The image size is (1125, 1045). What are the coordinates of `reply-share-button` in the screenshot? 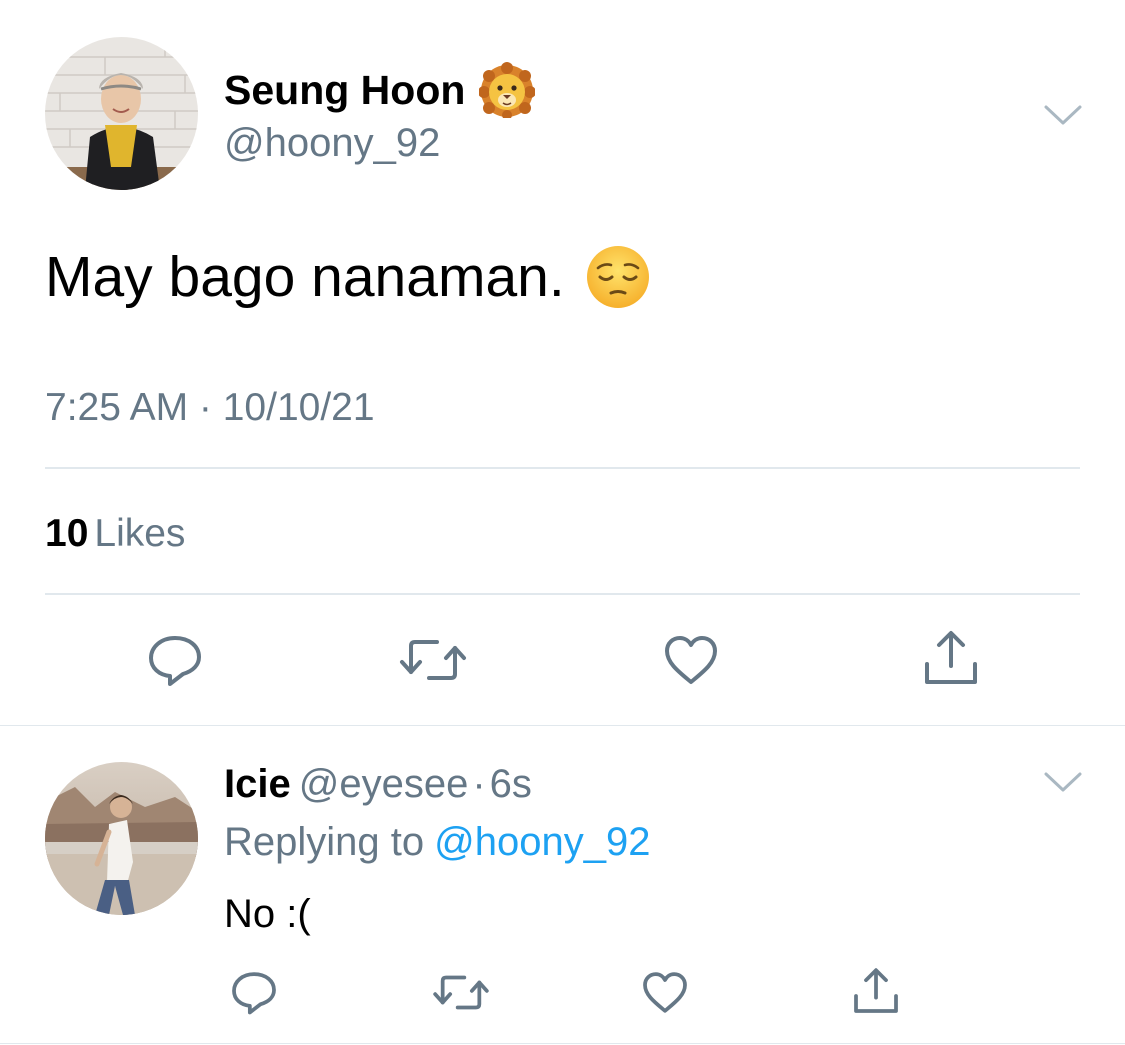 It's located at (876, 991).